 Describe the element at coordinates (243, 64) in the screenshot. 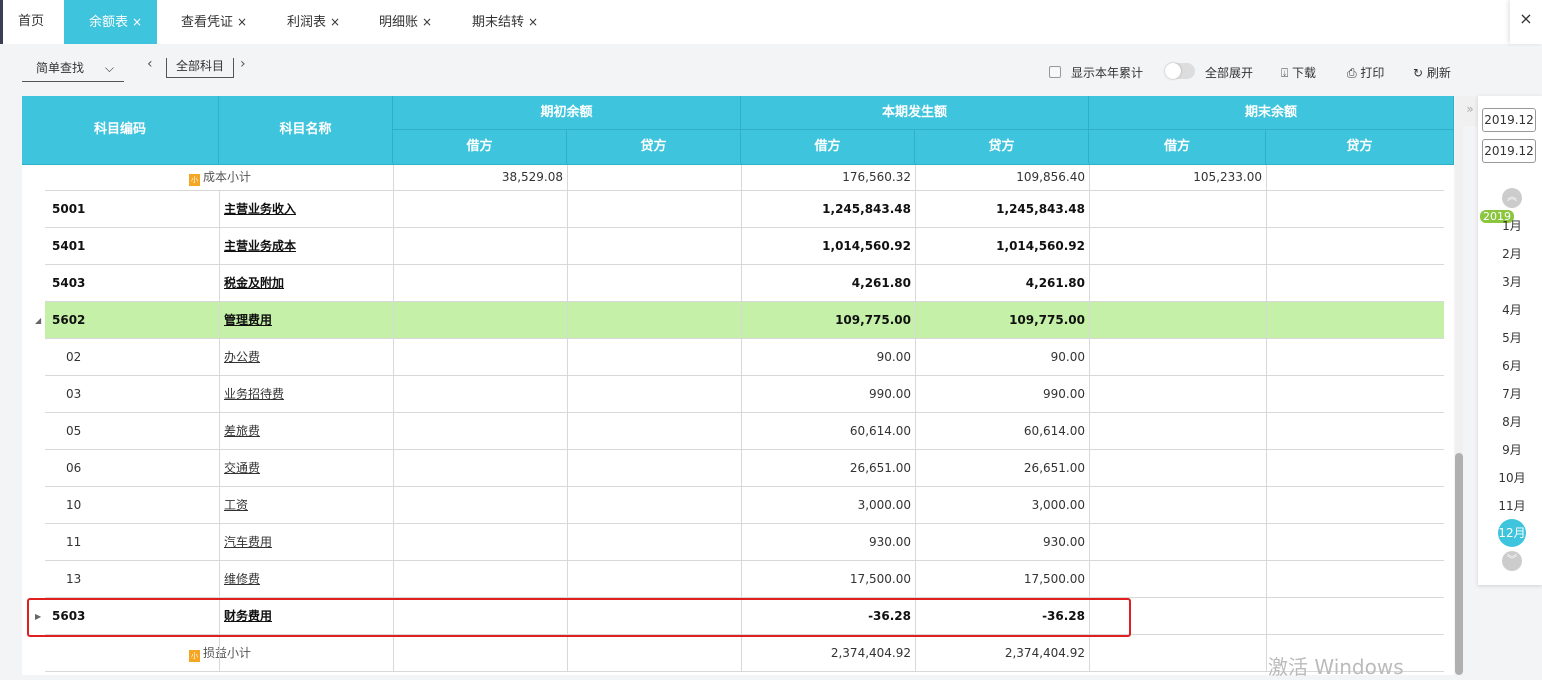

I see `next-arrow-icon: ›` at that location.